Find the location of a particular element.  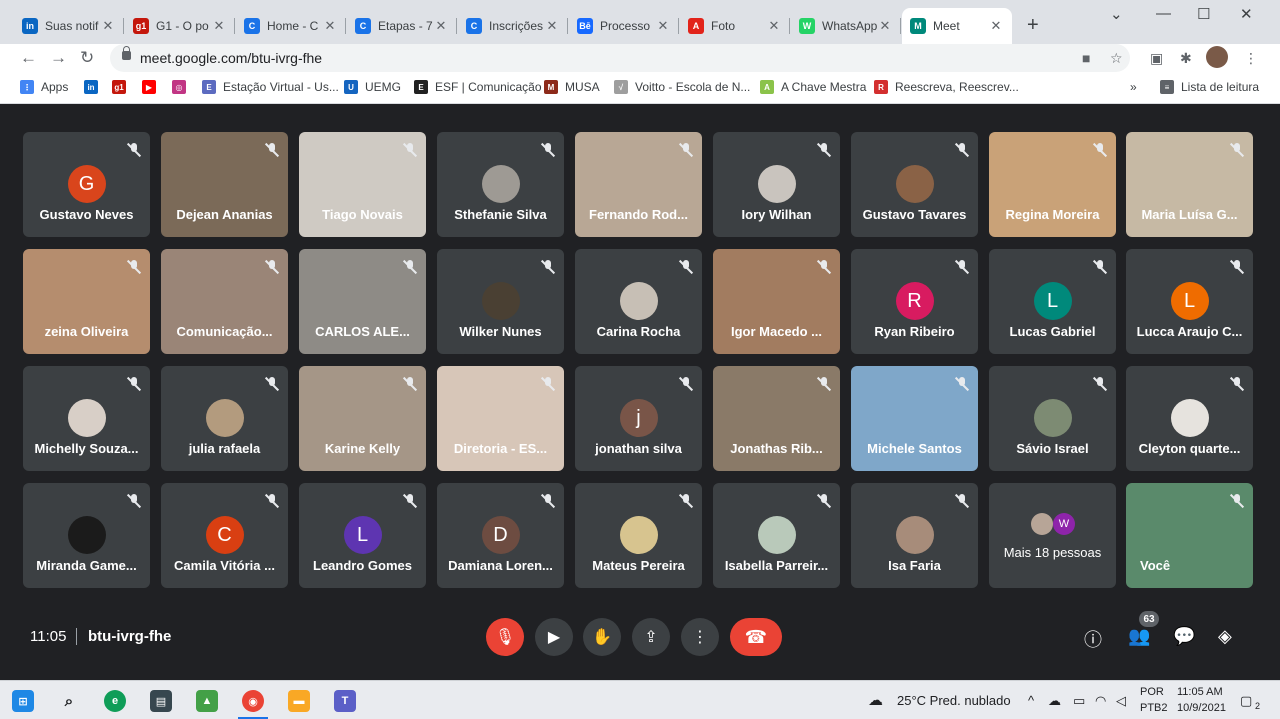

bookmark-item: U UEMG is located at coordinates (372, 87).